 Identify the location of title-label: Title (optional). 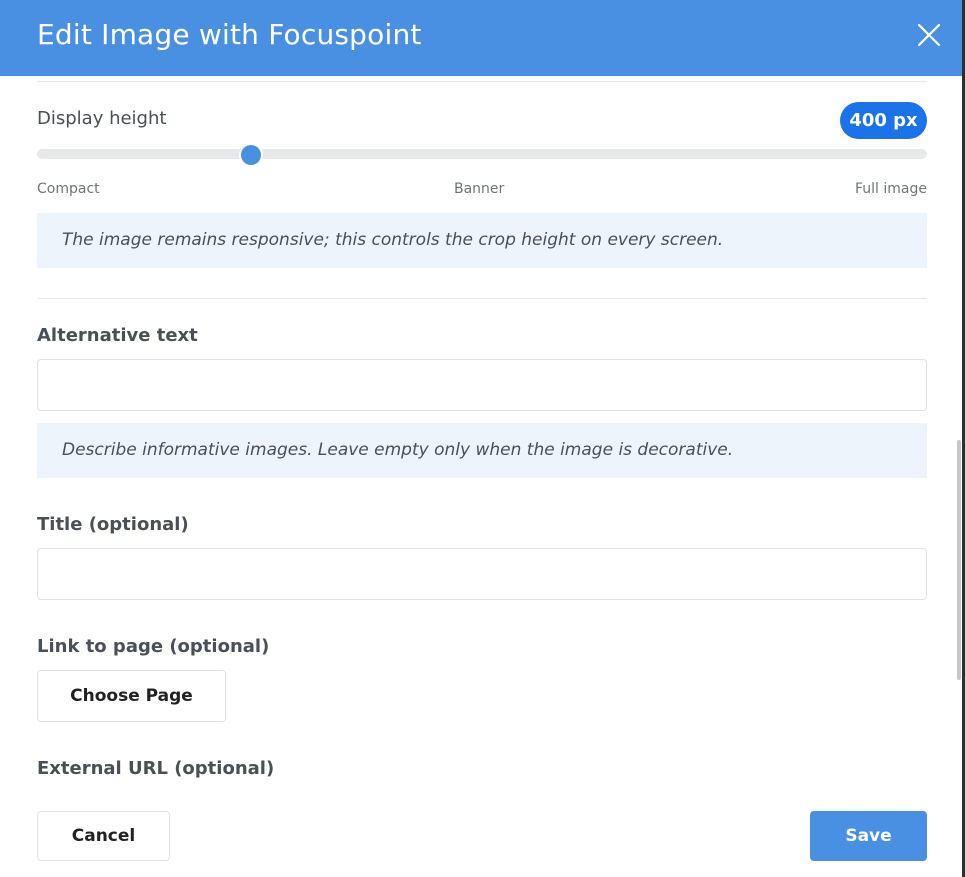
(113, 524).